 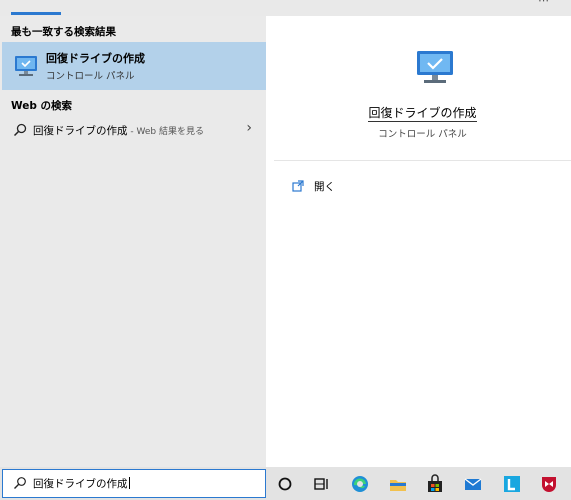 What do you see at coordinates (422, 160) in the screenshot?
I see `divider` at bounding box center [422, 160].